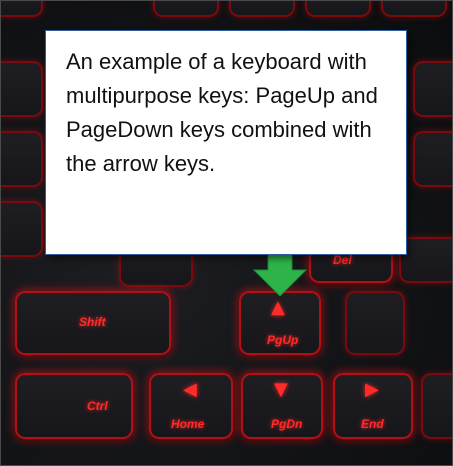  I want to click on key-pgdn: ▼ PgDn, so click(282, 406).